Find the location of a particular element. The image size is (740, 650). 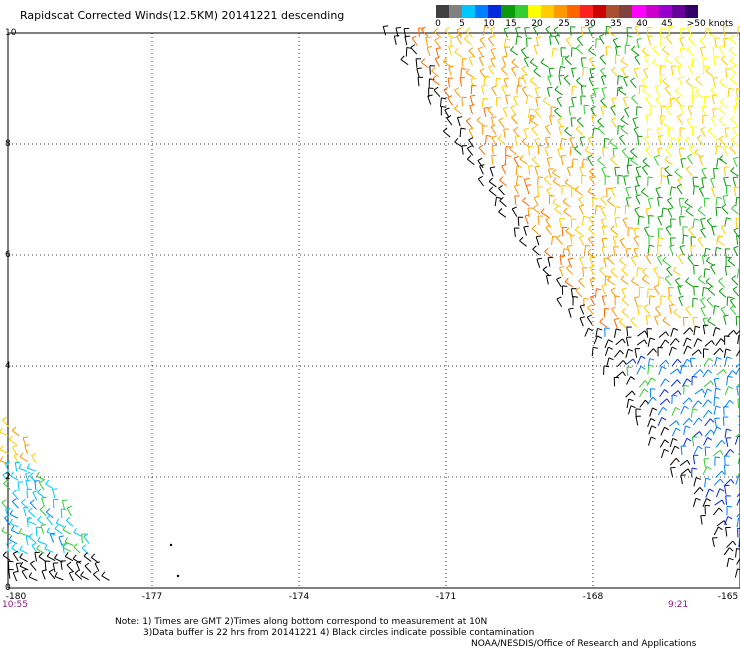

contamination-dot is located at coordinates (171, 545).